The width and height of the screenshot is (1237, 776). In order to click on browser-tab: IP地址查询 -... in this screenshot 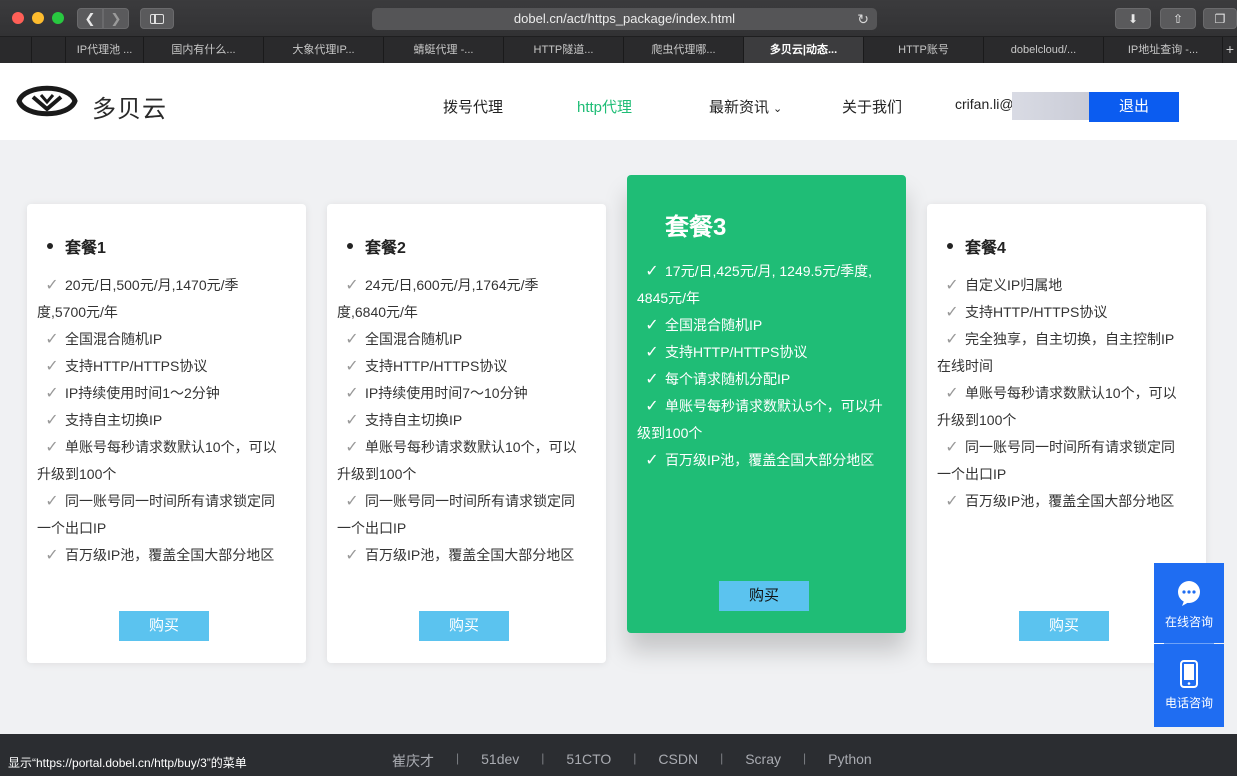, I will do `click(1163, 50)`.